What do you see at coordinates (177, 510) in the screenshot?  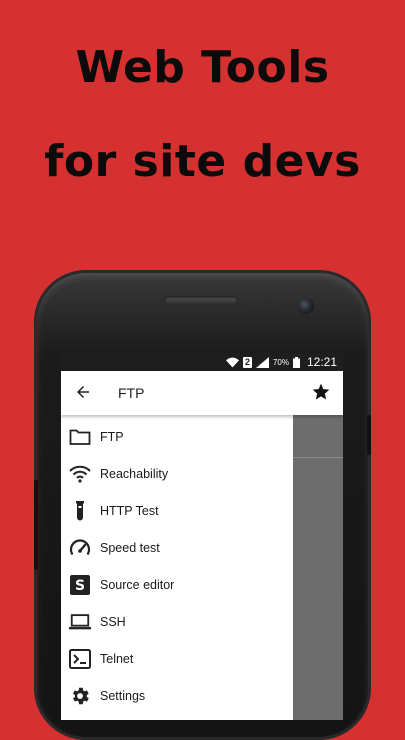 I see `drawer-item-http-test: HTTP Test` at bounding box center [177, 510].